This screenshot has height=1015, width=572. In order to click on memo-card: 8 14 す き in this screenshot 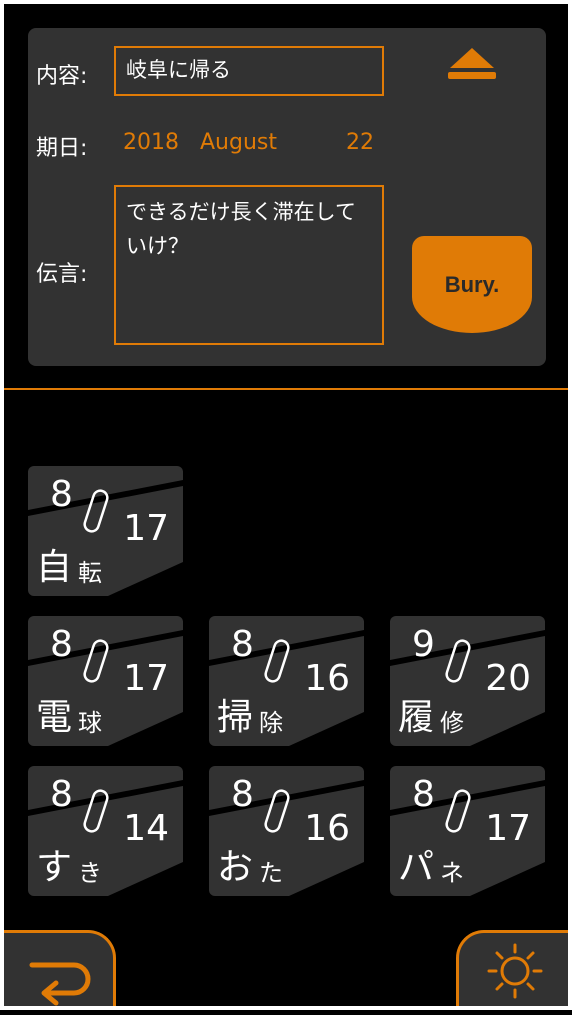, I will do `click(105, 831)`.